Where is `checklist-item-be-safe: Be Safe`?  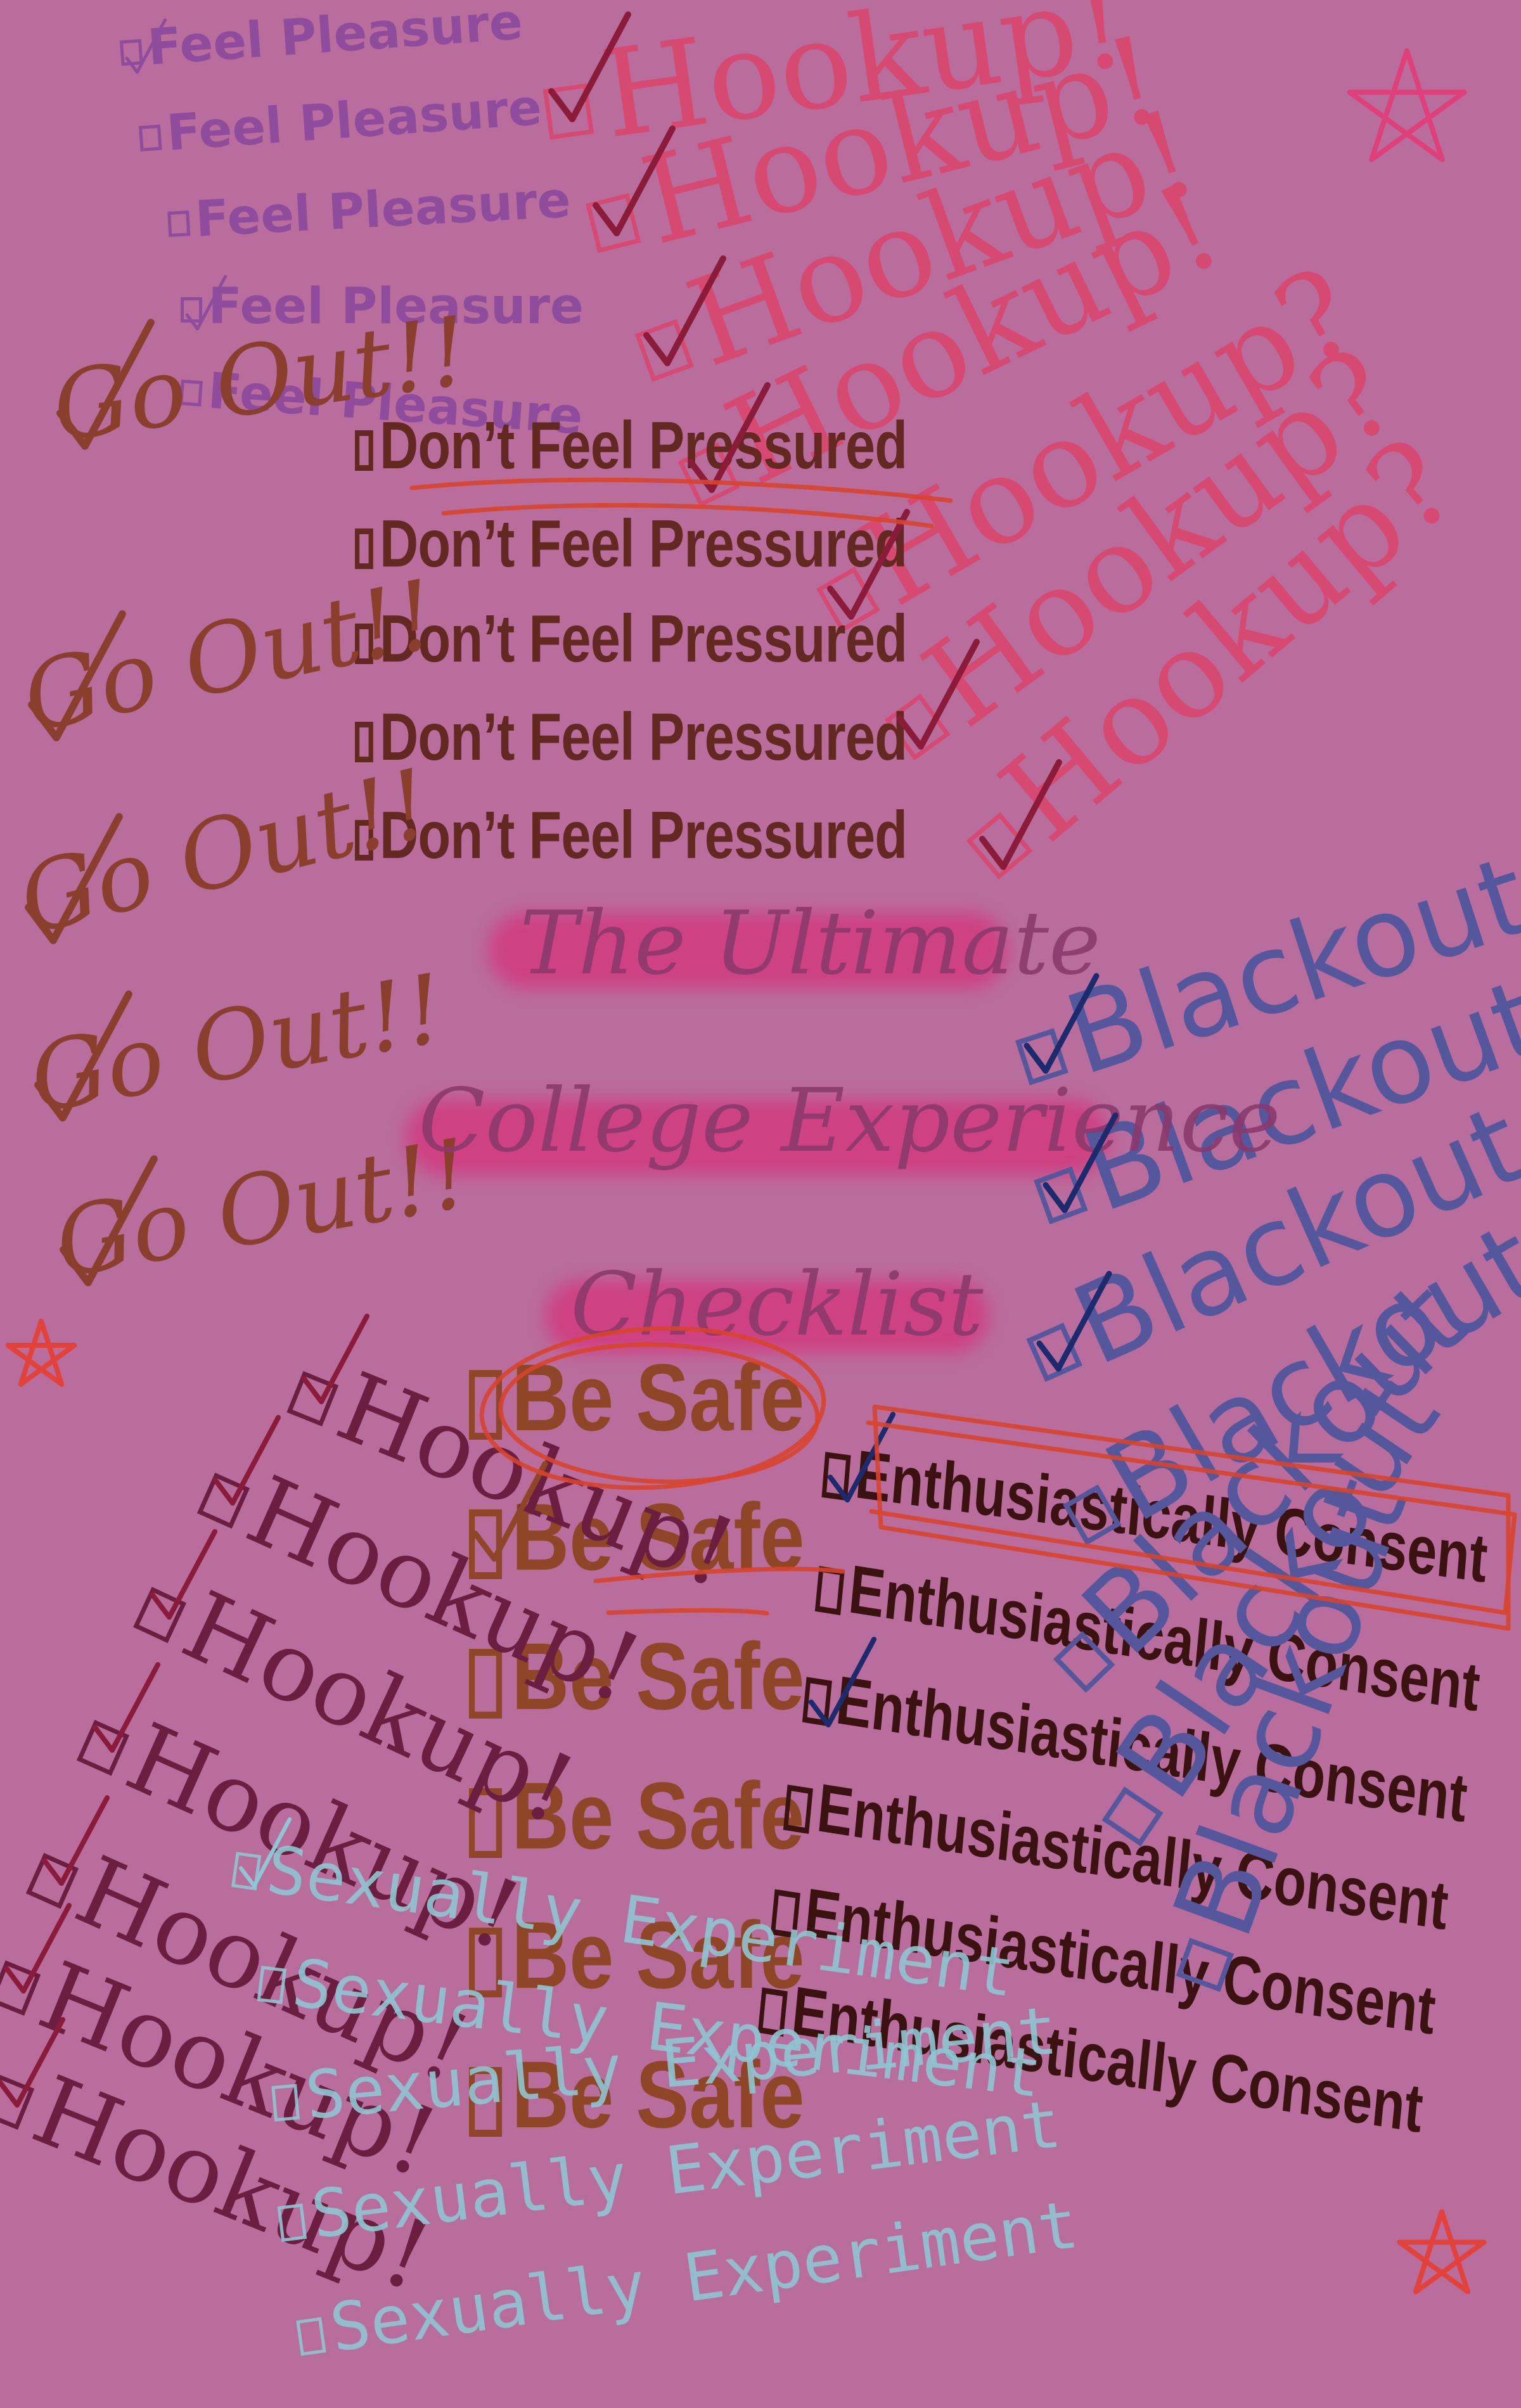 checklist-item-be-safe: Be Safe is located at coordinates (636, 1536).